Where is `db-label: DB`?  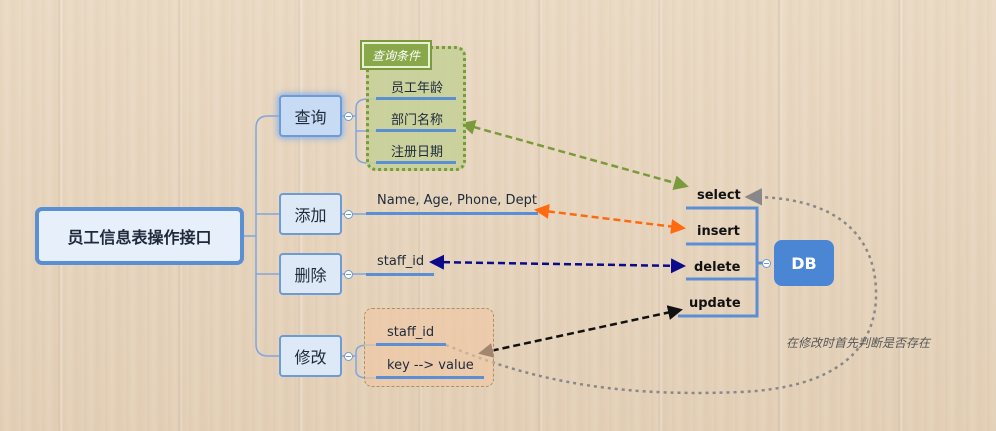 db-label: DB is located at coordinates (804, 263).